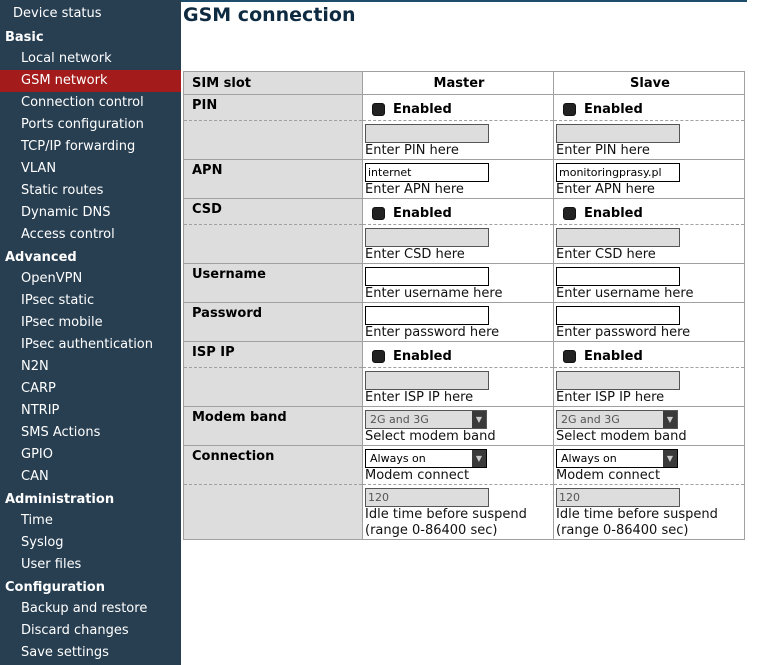  Describe the element at coordinates (414, 189) in the screenshot. I see `apn-master-hint: Enter APN here` at that location.